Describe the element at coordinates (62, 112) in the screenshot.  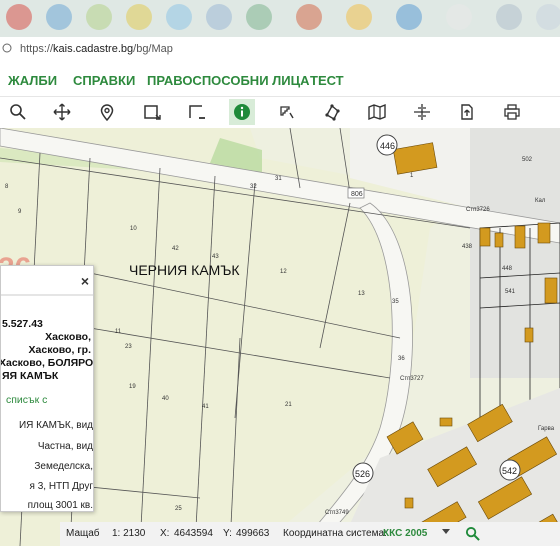
I see `pan-icon` at that location.